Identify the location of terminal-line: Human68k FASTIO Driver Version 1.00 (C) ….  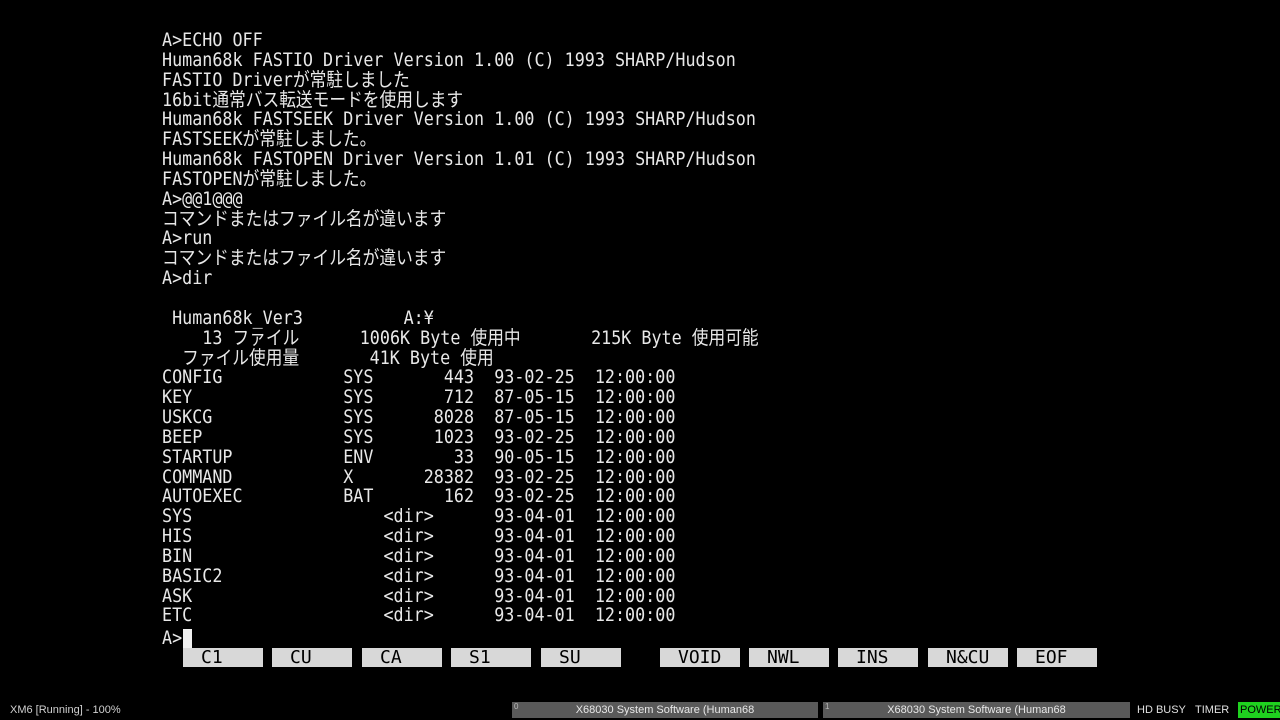
(449, 59).